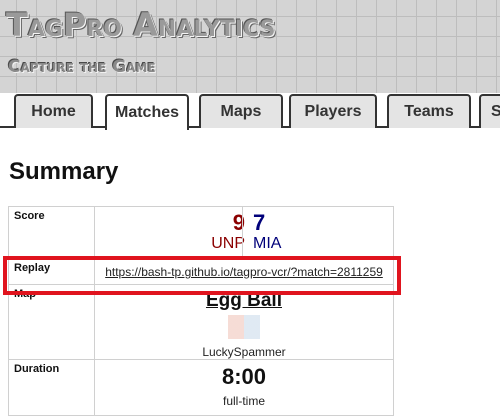 Image resolution: width=500 pixels, height=419 pixels. What do you see at coordinates (51, 322) in the screenshot?
I see `map-label: Map` at bounding box center [51, 322].